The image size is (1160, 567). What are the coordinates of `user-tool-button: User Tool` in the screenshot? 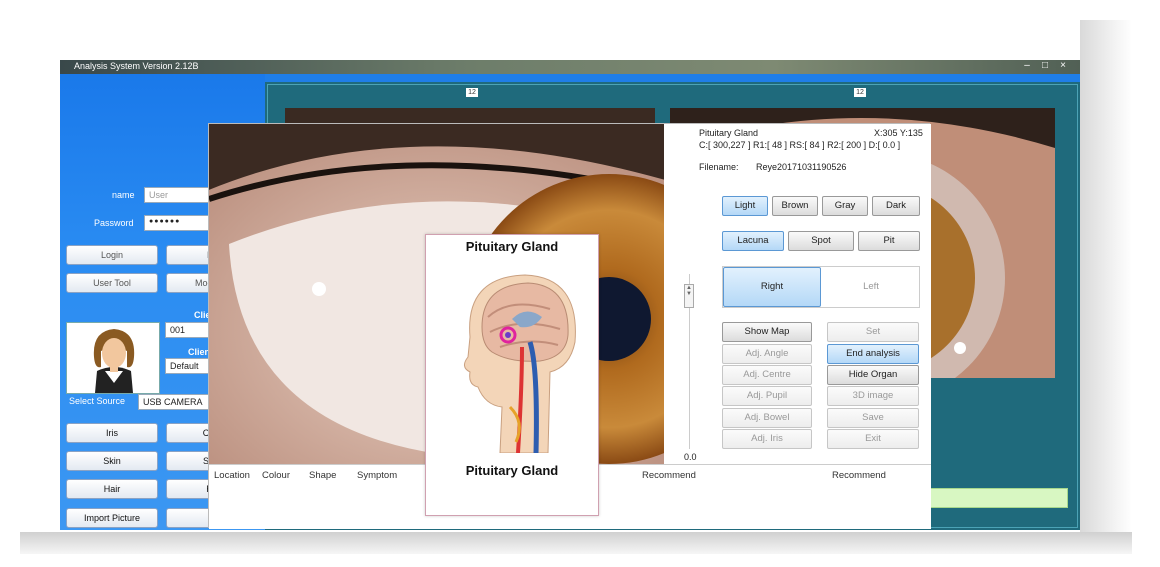 It's located at (112, 283).